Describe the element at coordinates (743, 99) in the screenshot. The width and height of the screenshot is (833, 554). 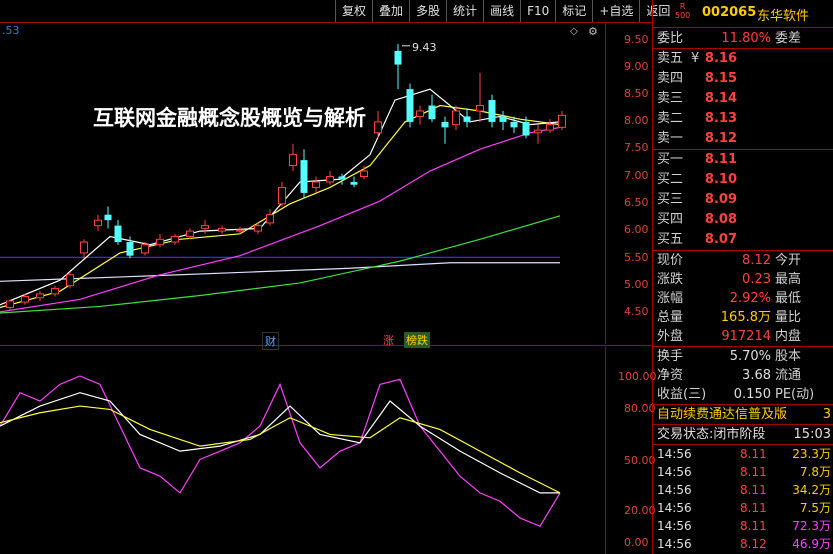
I see `sell-order-row: 卖三 8.14` at that location.